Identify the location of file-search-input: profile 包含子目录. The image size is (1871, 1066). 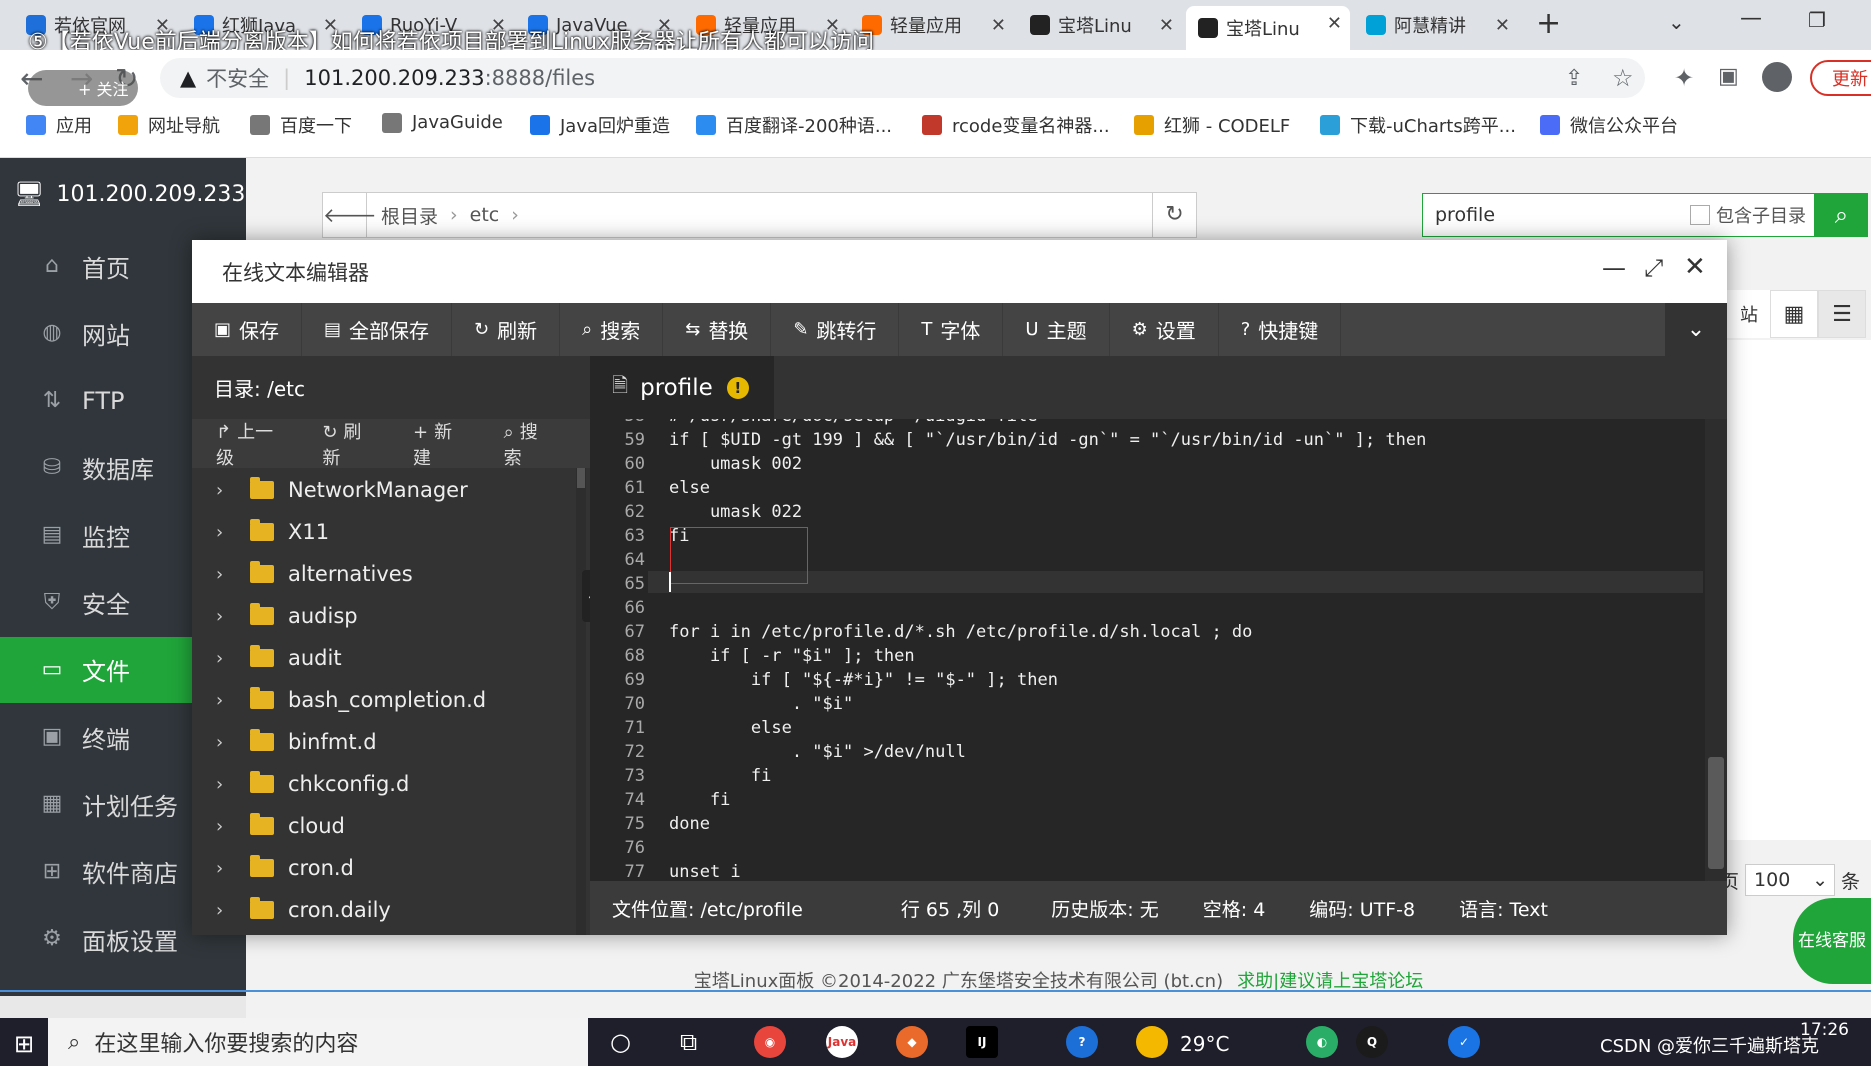
(1618, 215).